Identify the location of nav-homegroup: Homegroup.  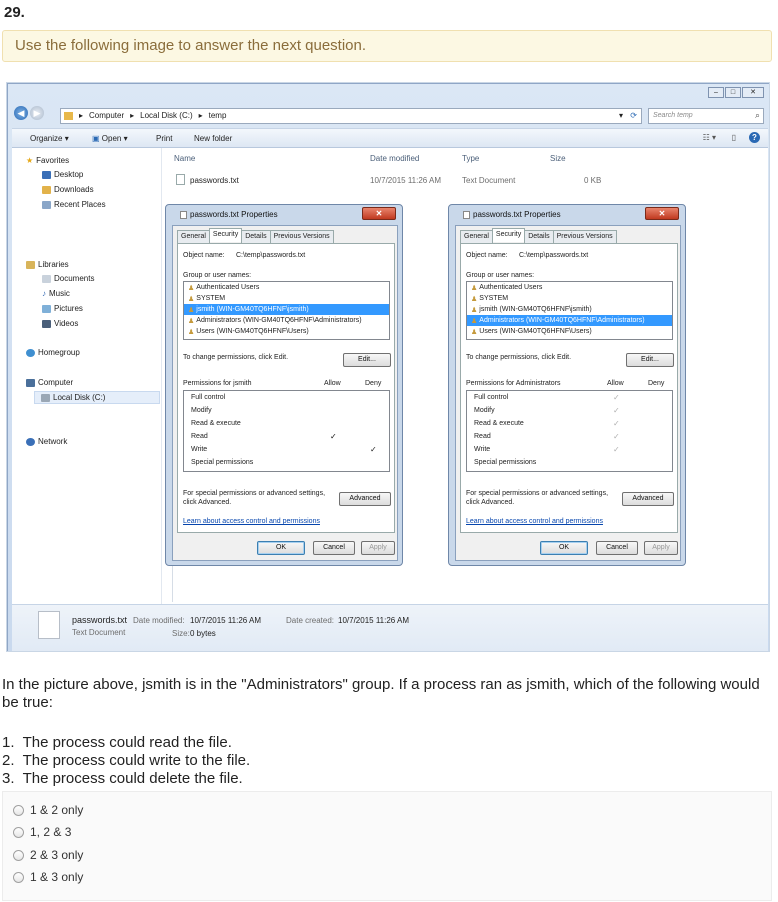
(53, 352).